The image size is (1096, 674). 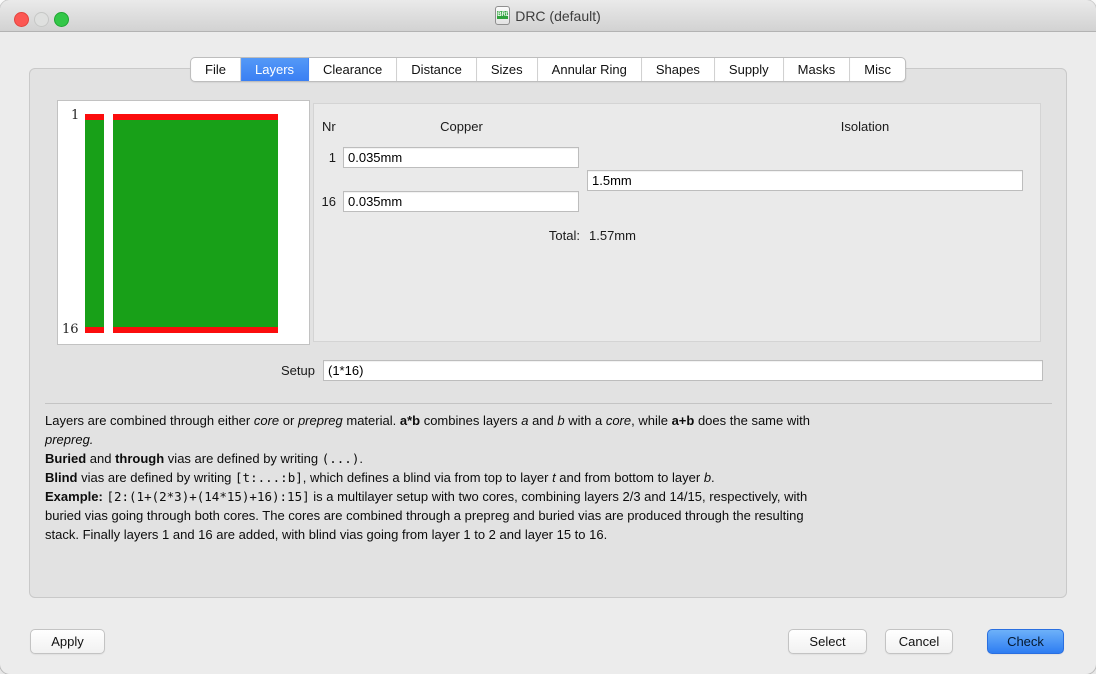 I want to click on bottom-layer-number-label: 16, so click(x=70, y=329).